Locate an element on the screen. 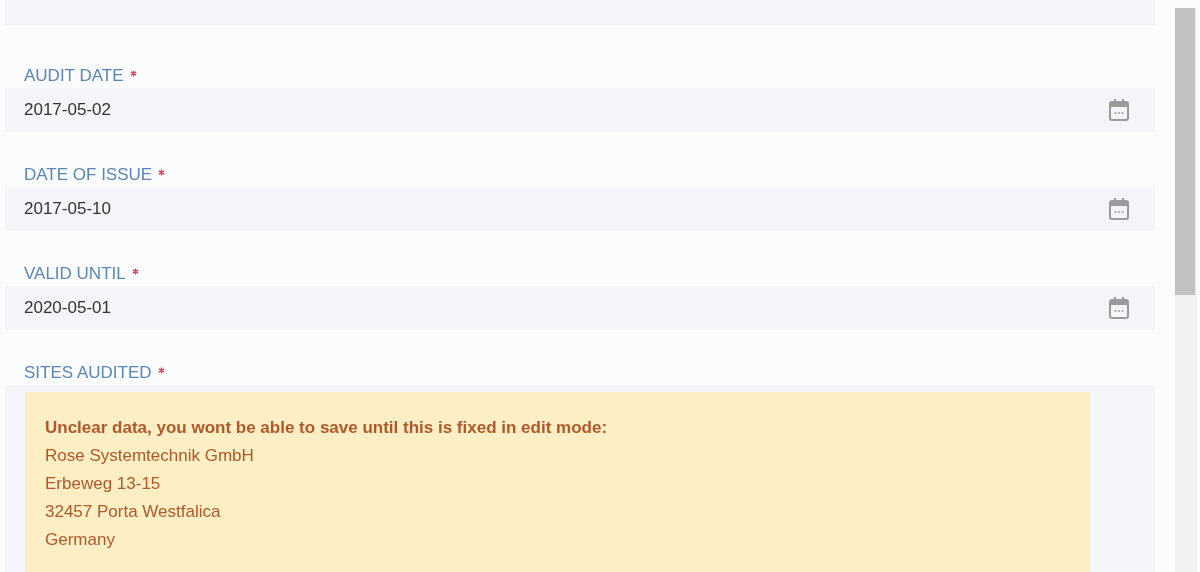  field-label: SITES AUDITED is located at coordinates (88, 372).